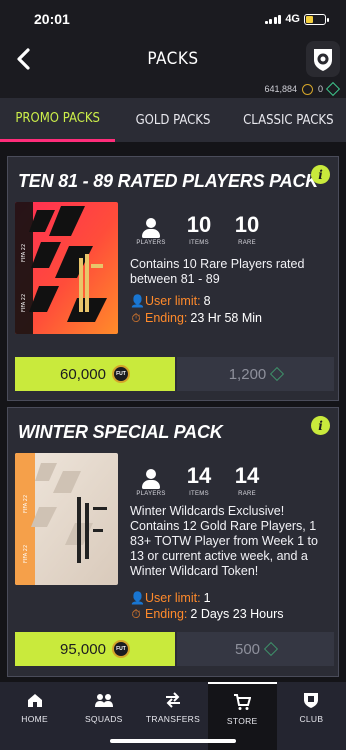 The width and height of the screenshot is (346, 750). What do you see at coordinates (247, 374) in the screenshot?
I see `points-price: 1,200` at bounding box center [247, 374].